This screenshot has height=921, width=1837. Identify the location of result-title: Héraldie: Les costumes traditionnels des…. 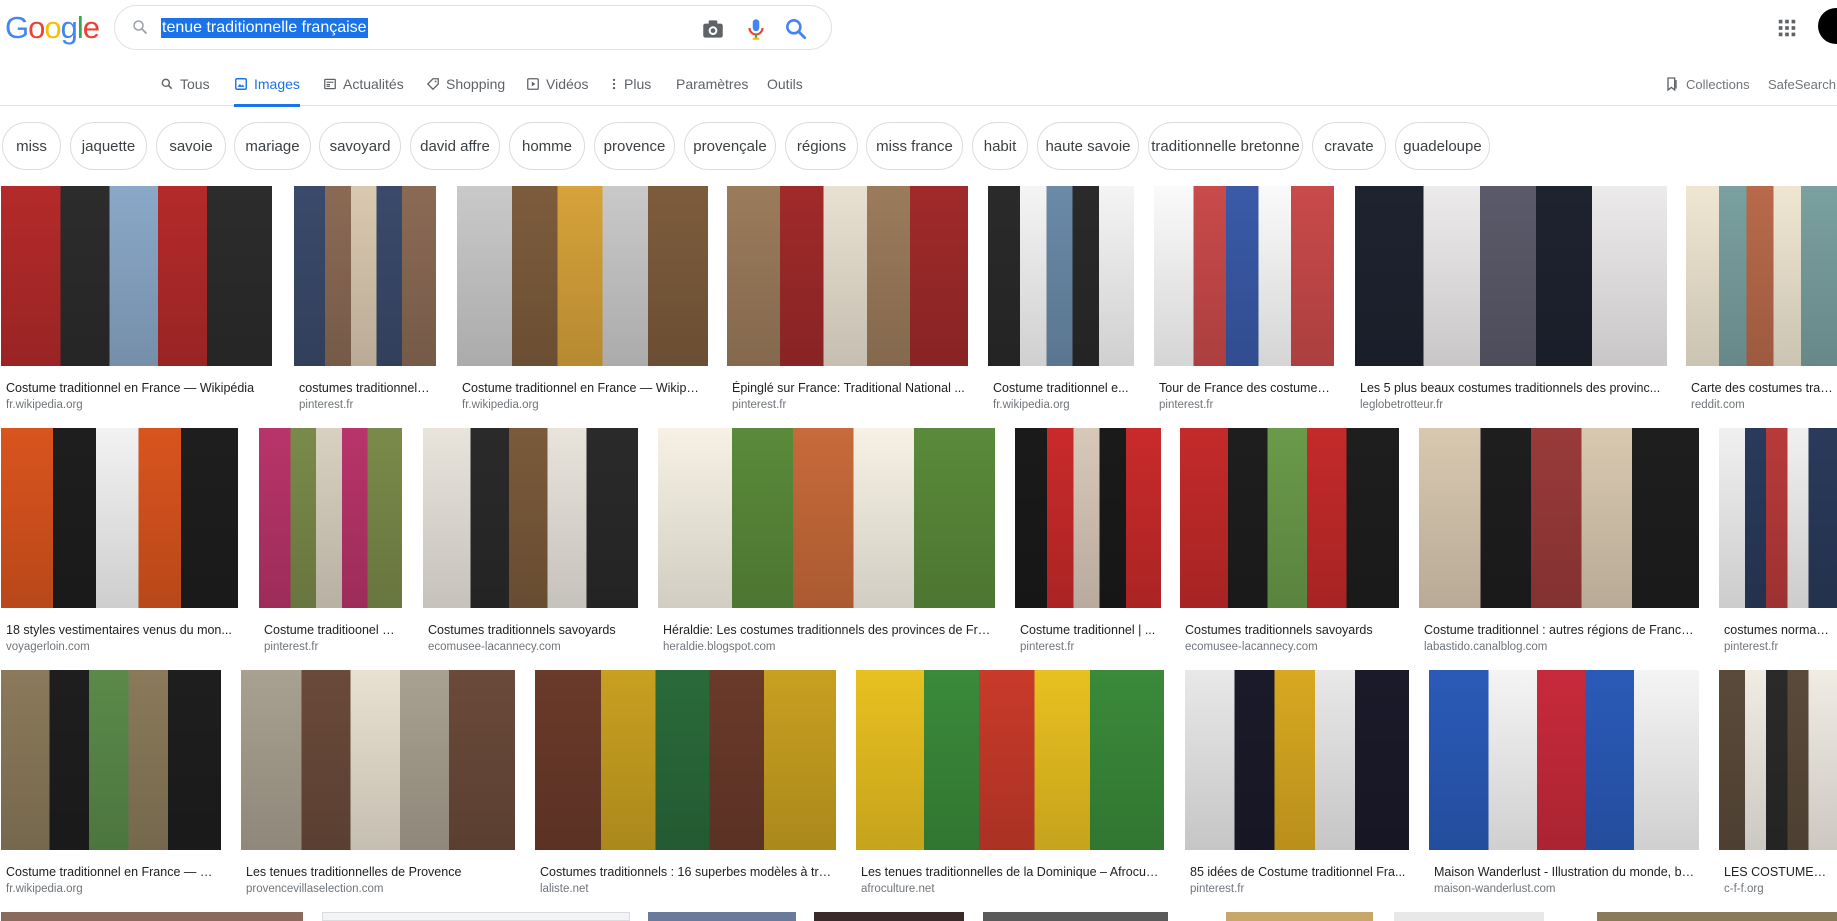
(827, 630).